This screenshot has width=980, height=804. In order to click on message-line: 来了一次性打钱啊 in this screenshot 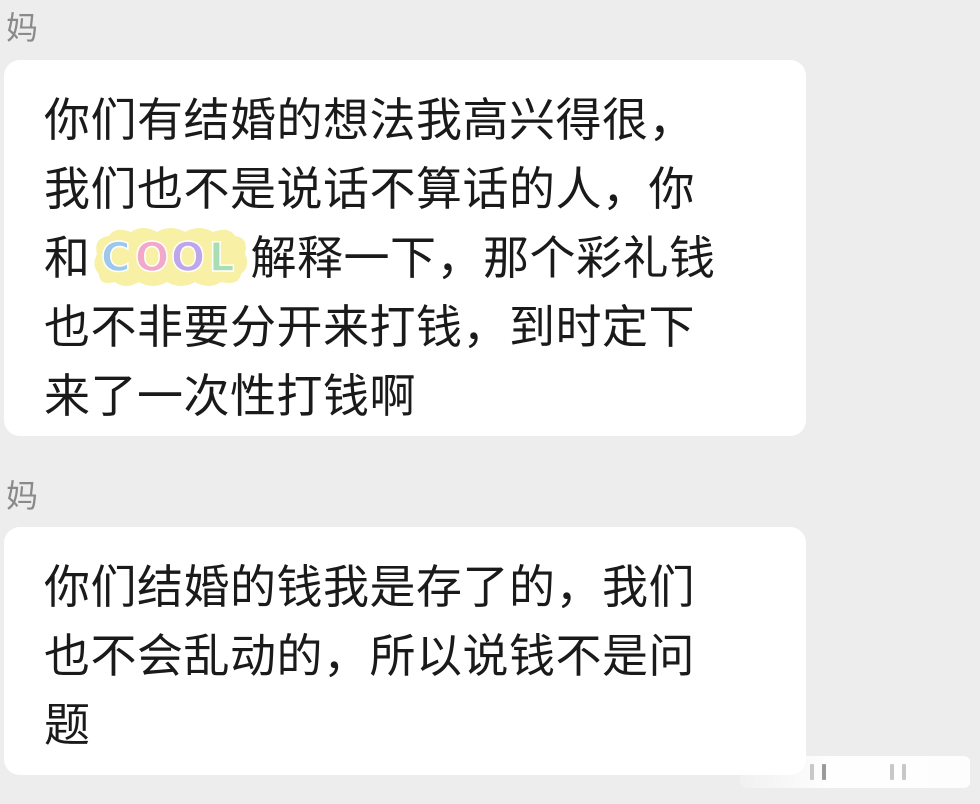, I will do `click(230, 396)`.